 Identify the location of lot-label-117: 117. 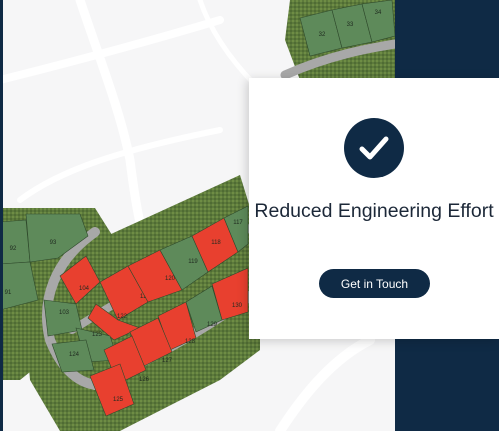
(238, 223).